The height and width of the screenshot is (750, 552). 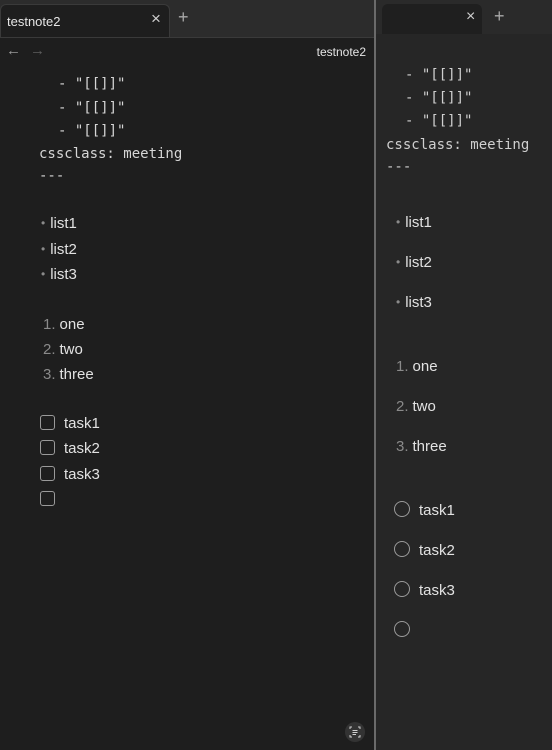 What do you see at coordinates (13, 50) in the screenshot?
I see `arrow-left-icon: ←` at bounding box center [13, 50].